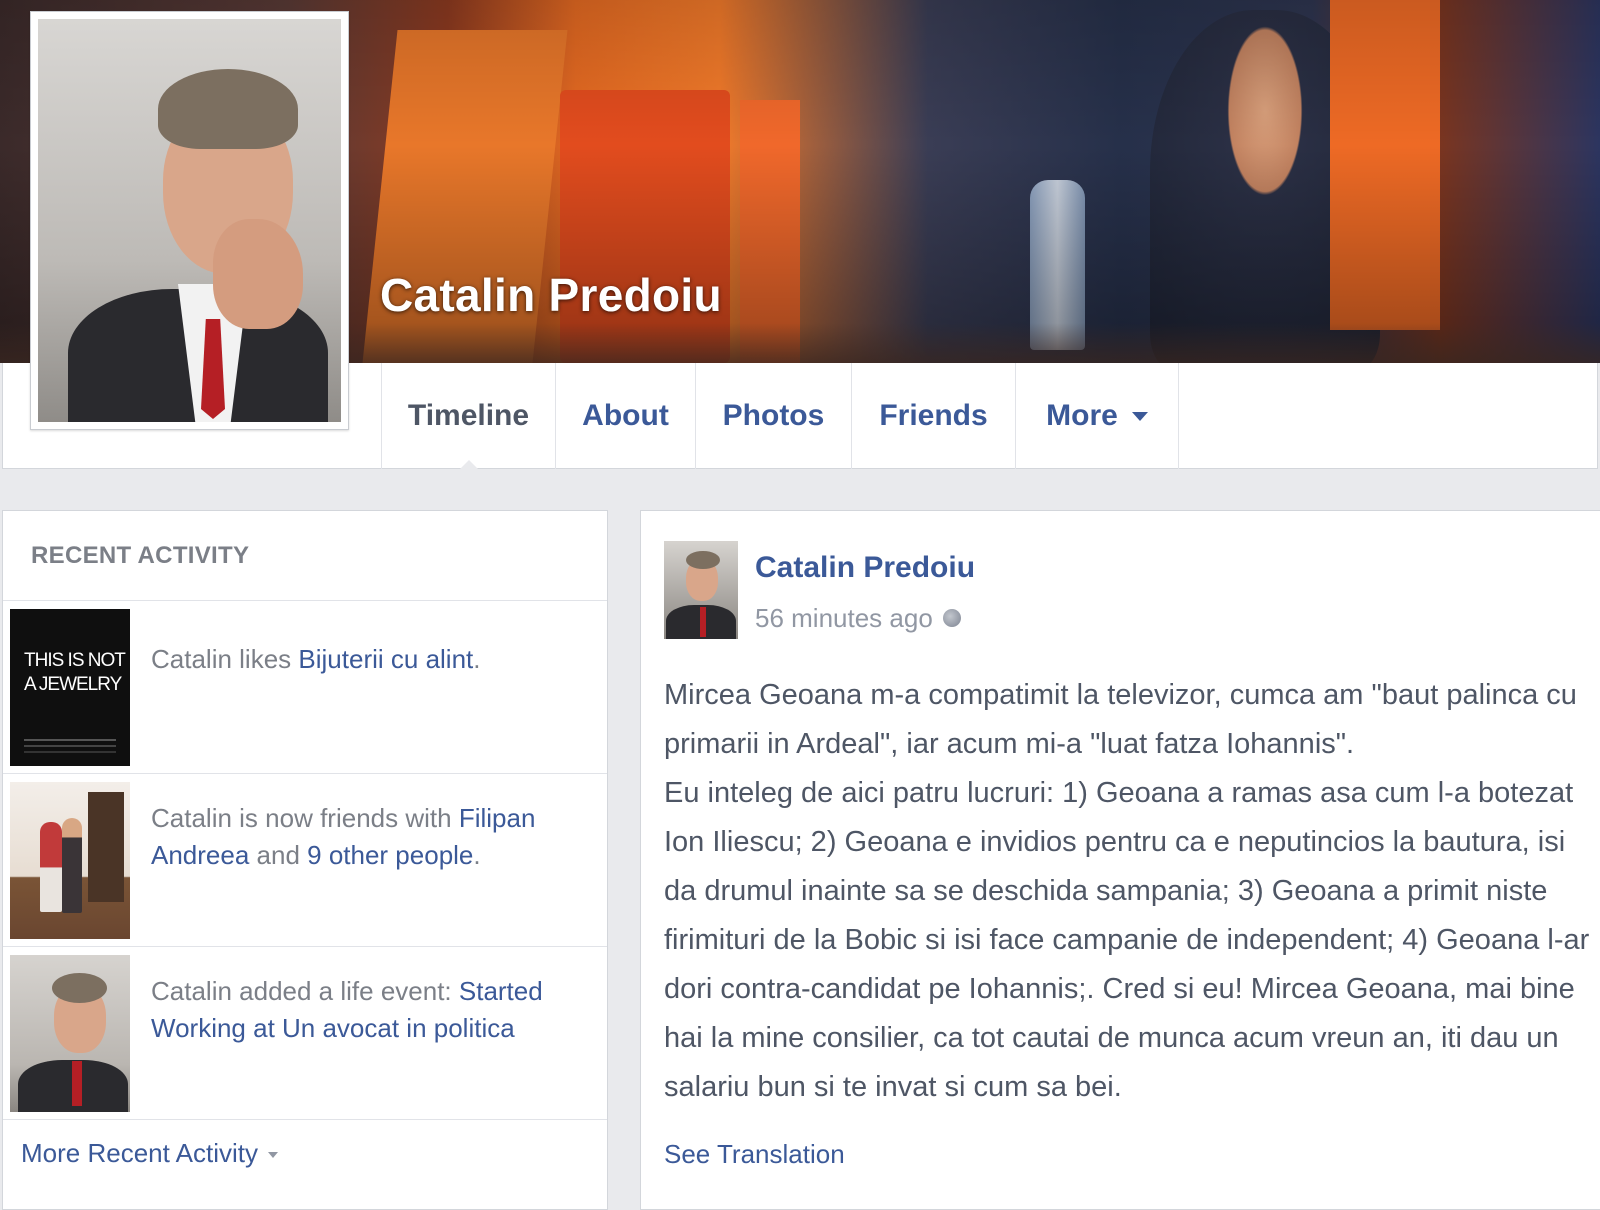 The height and width of the screenshot is (1210, 1600). I want to click on activity-thumbnail: THIS IS NOT A JEWELRY, so click(70, 687).